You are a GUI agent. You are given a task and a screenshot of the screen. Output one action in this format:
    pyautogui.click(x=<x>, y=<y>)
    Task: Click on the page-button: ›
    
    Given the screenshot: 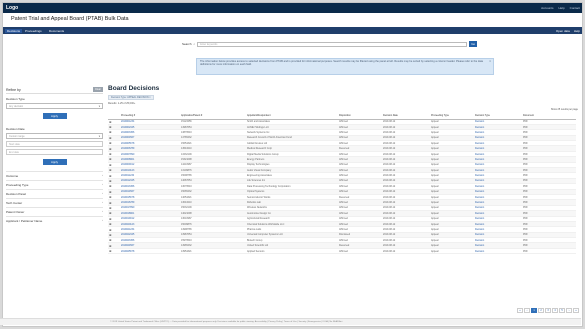 What is the action you would take?
    pyautogui.click(x=569, y=310)
    